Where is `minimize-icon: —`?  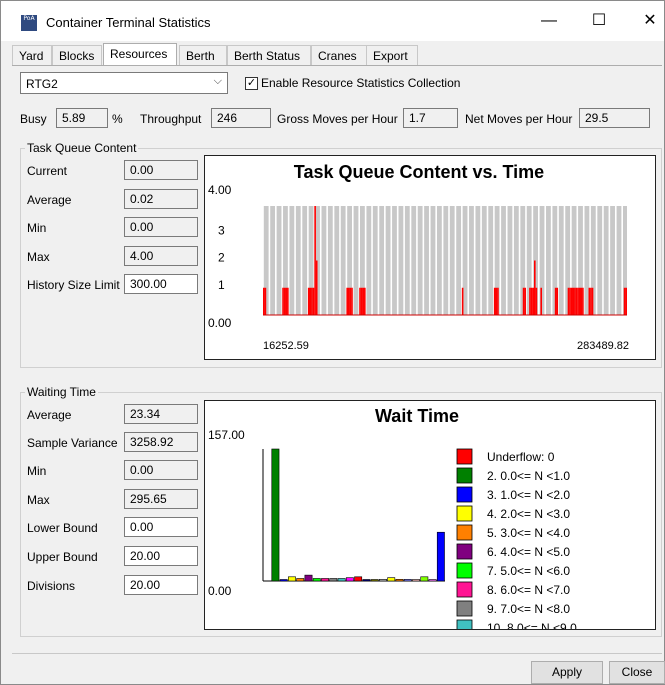
minimize-icon: — is located at coordinates (549, 20).